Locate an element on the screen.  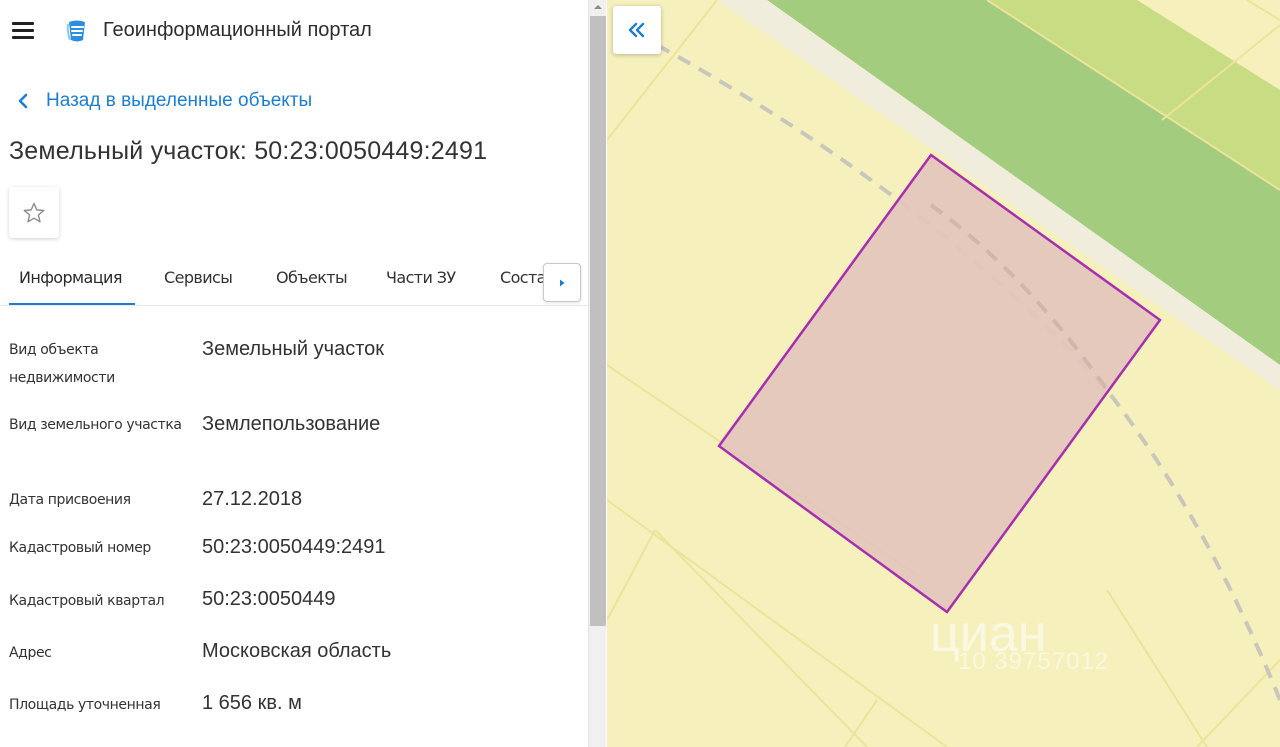
property-label: Площадь уточненная is located at coordinates (85, 705).